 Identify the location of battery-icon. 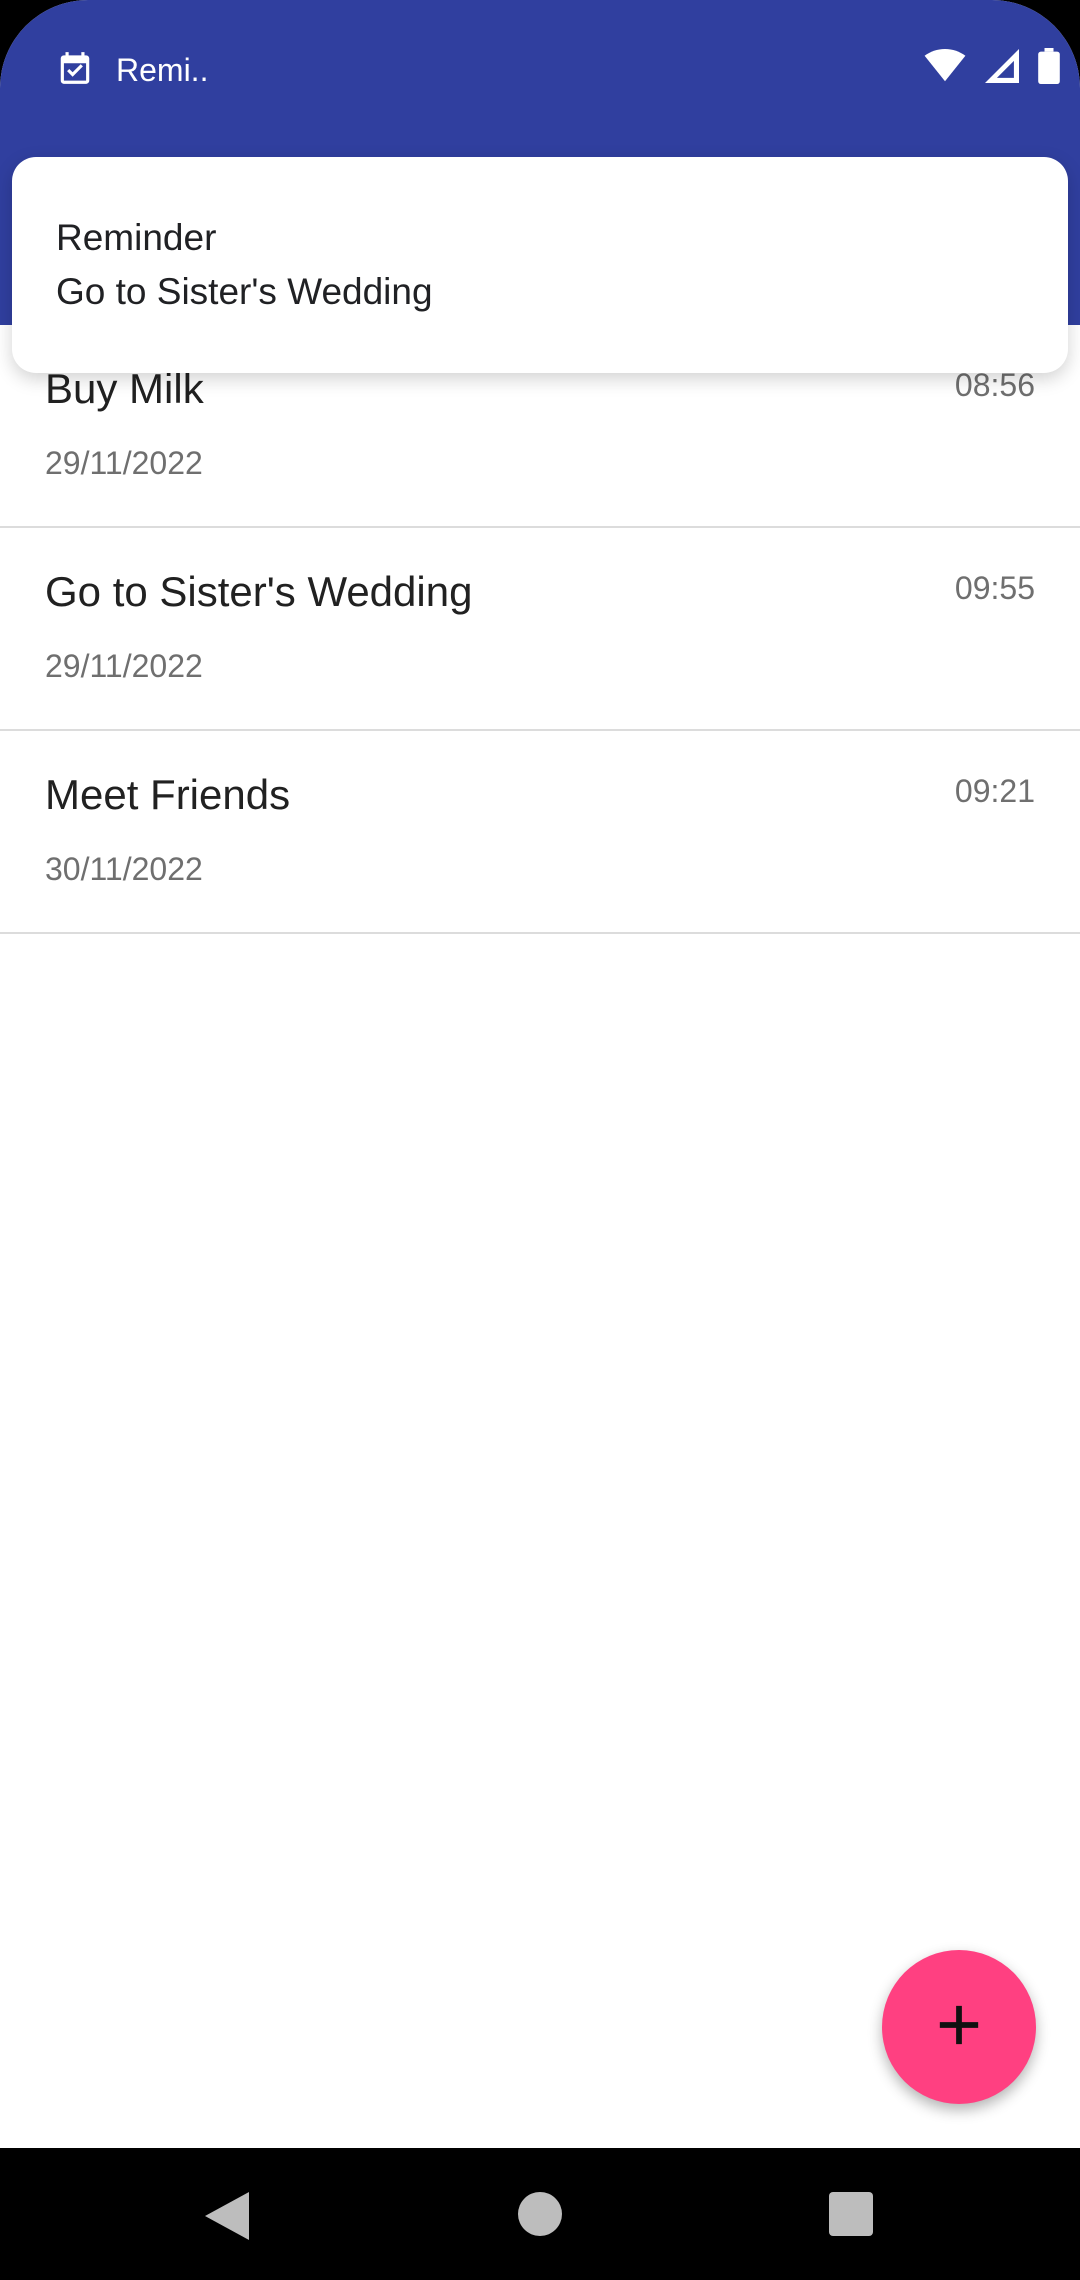
(1049, 68).